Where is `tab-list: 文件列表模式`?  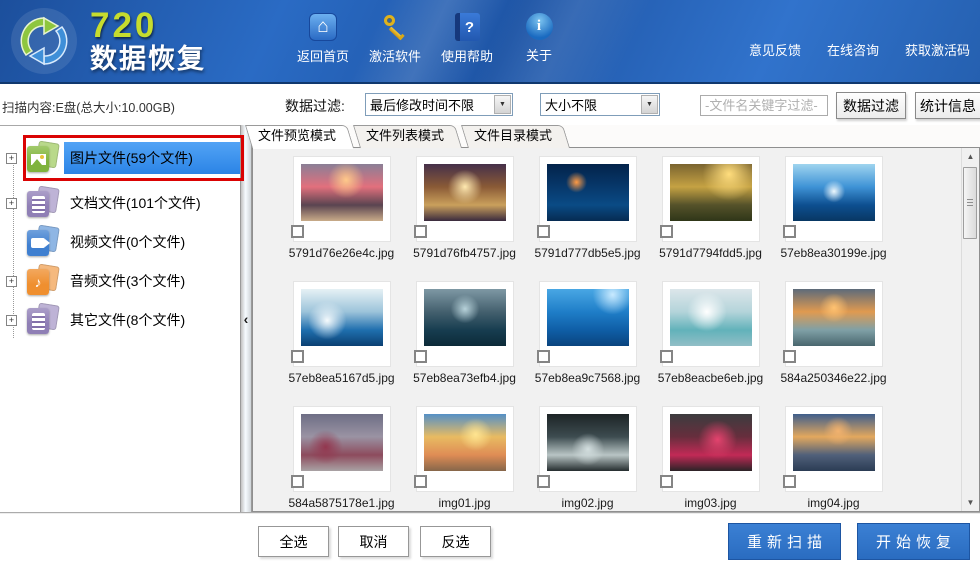 tab-list: 文件列表模式 is located at coordinates (409, 136).